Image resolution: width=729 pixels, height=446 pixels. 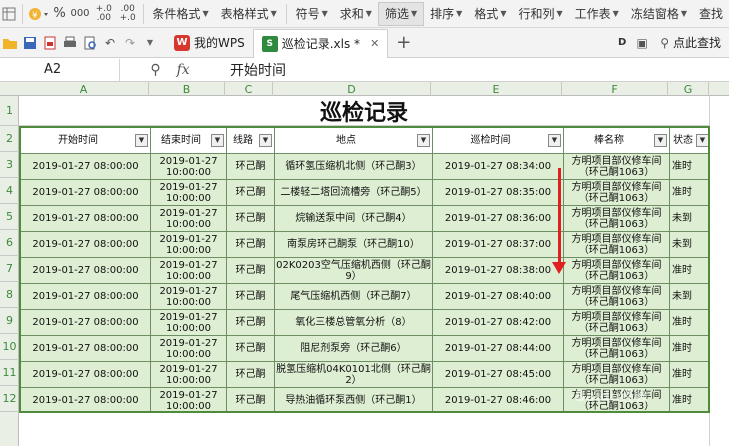 I want to click on conditional-format-button: 条件格式 ▼, so click(x=180, y=14).